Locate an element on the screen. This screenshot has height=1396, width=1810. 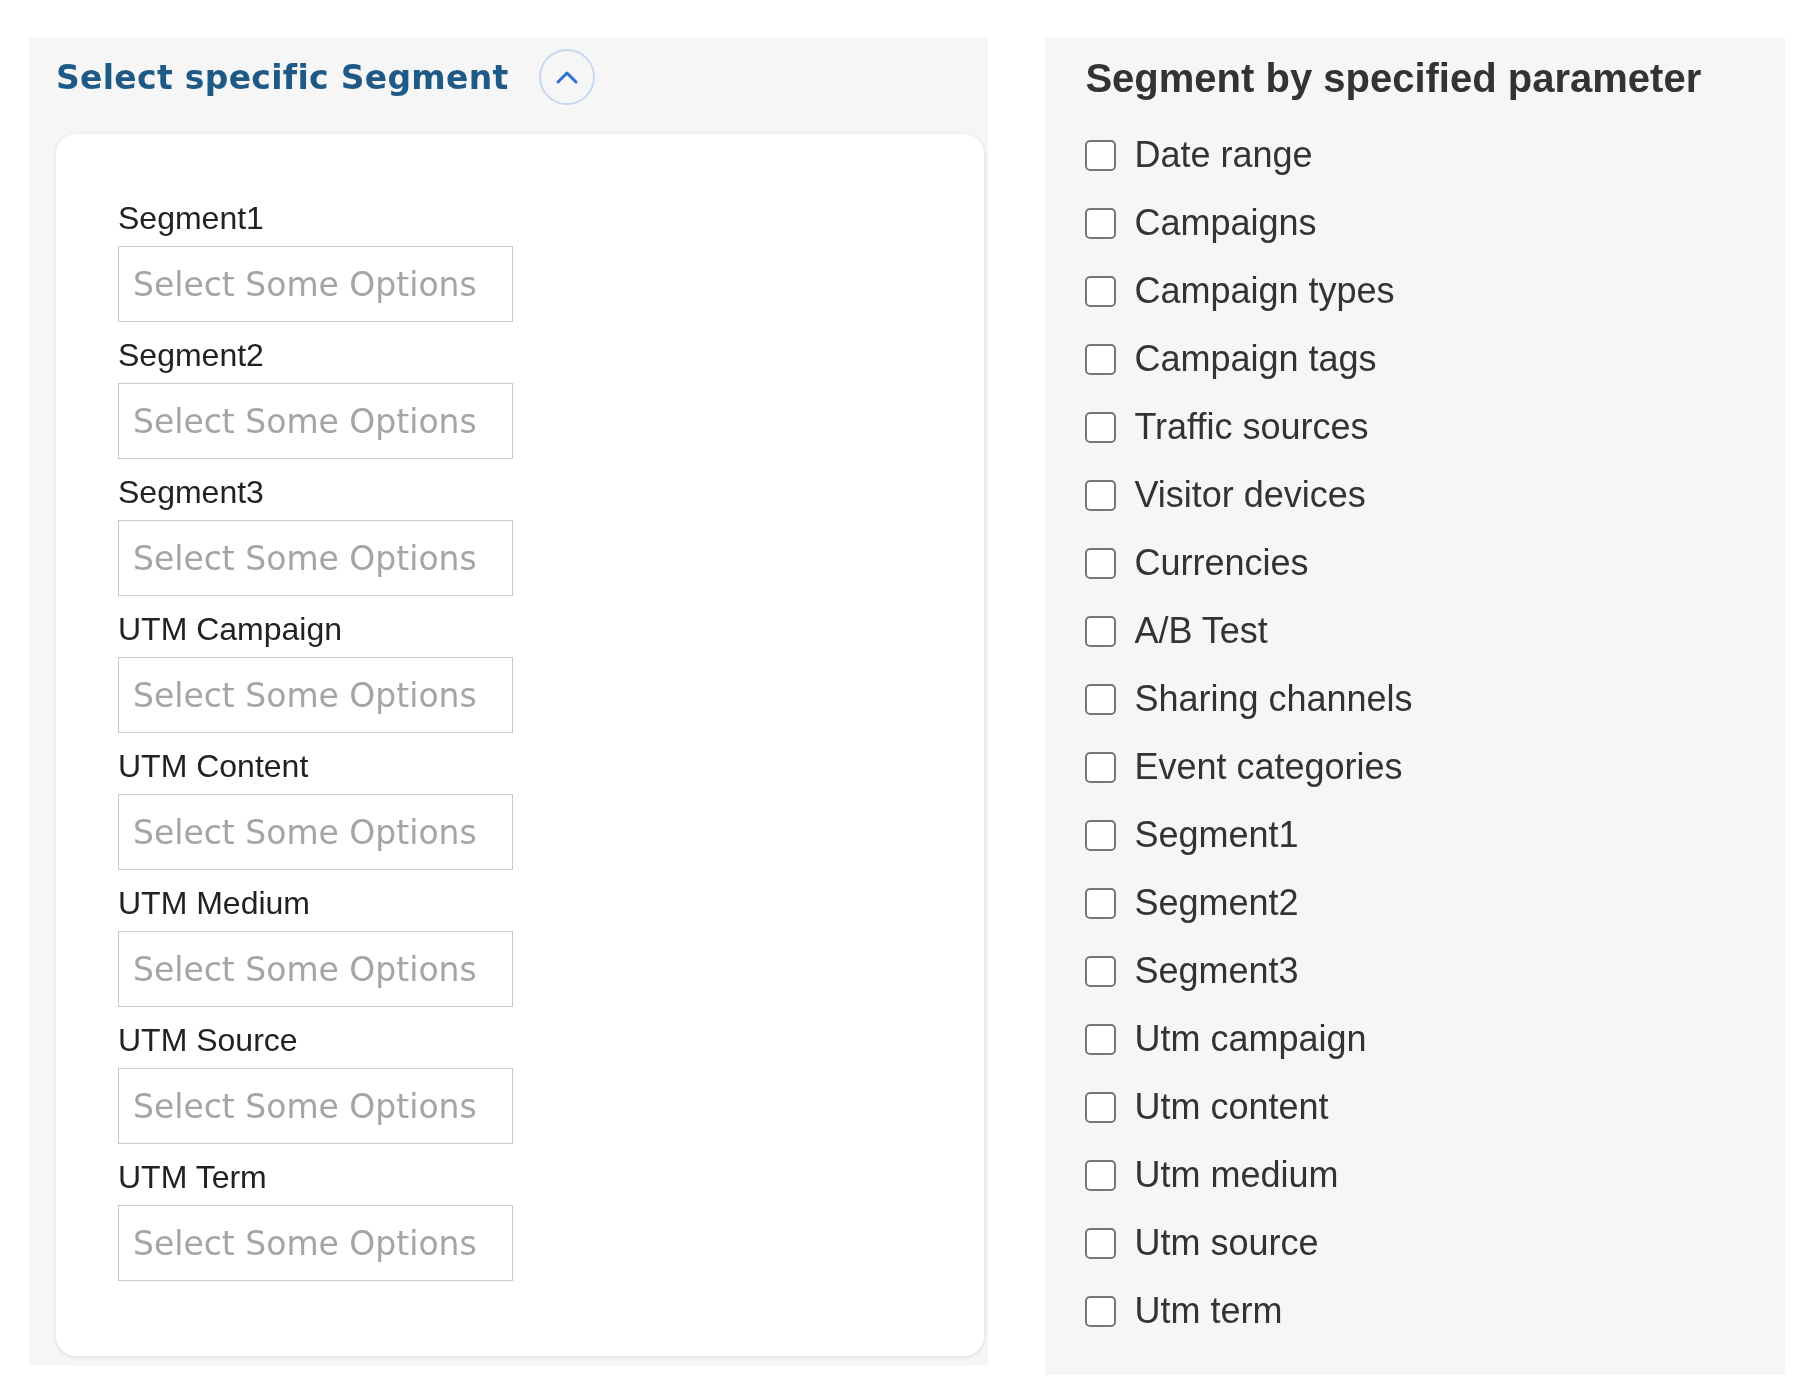
checkbox-label: Segment1 is located at coordinates (1216, 835).